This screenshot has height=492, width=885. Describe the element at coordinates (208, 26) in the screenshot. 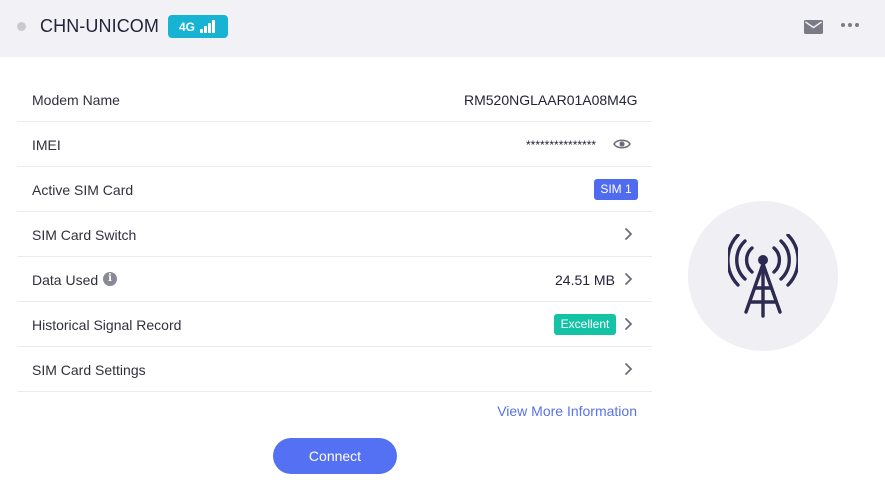

I see `signal-bars-icon` at that location.